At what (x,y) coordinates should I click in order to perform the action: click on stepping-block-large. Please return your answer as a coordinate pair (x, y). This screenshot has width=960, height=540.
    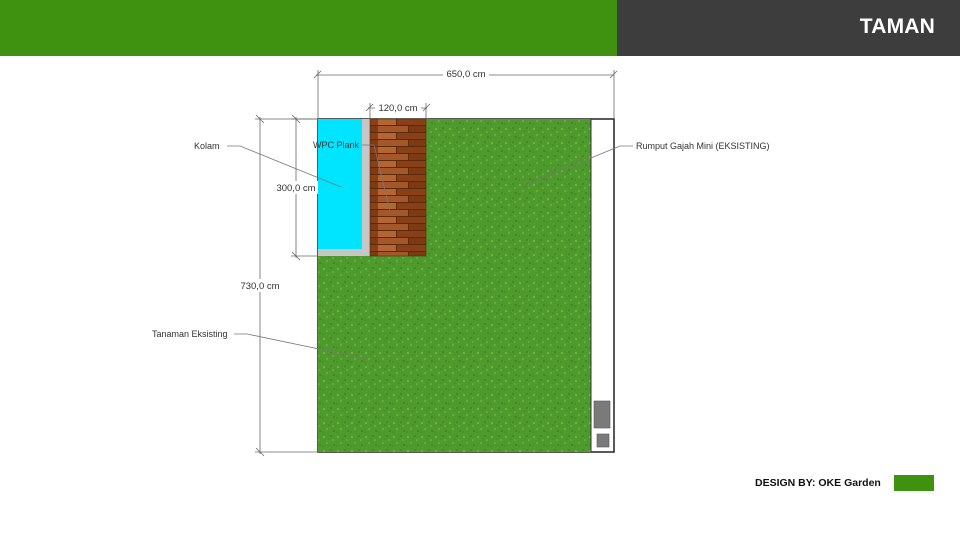
    Looking at the image, I should click on (602, 414).